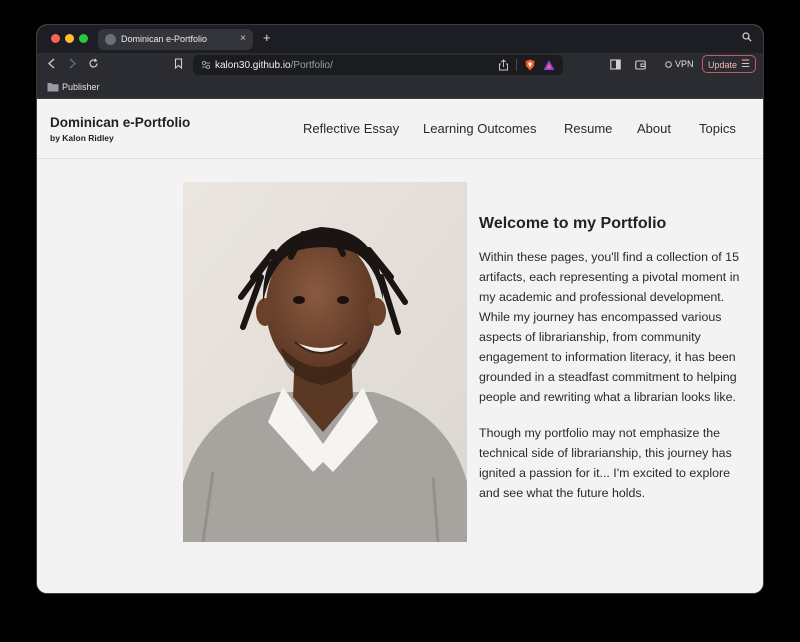 Image resolution: width=800 pixels, height=642 pixels. I want to click on site-title: Dominican e-Portfolio, so click(120, 122).